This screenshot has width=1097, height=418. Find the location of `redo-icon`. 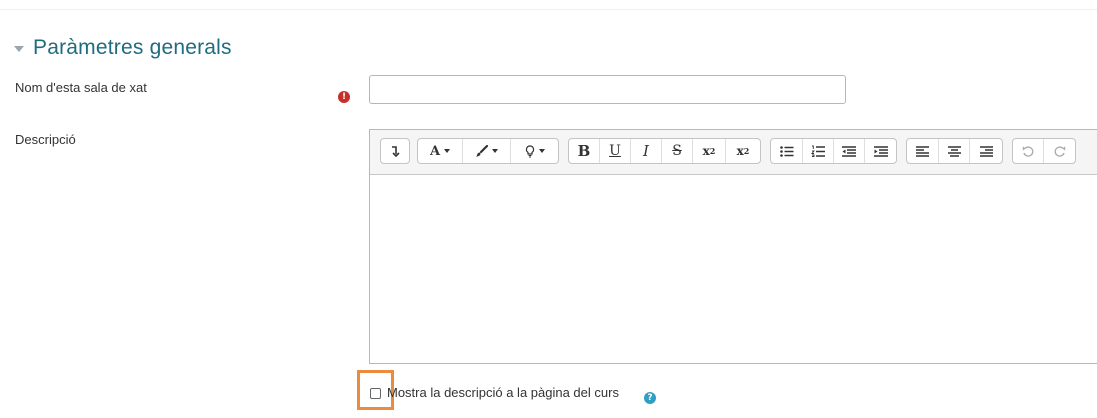

redo-icon is located at coordinates (1059, 151).